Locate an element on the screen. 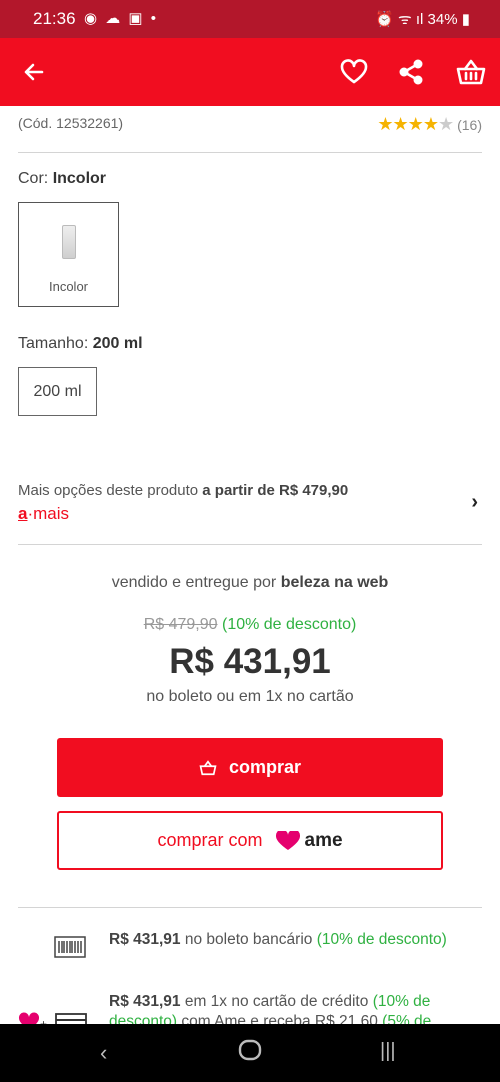 Image resolution: width=500 pixels, height=1082 pixels. size-option: 200 ml is located at coordinates (57, 391).